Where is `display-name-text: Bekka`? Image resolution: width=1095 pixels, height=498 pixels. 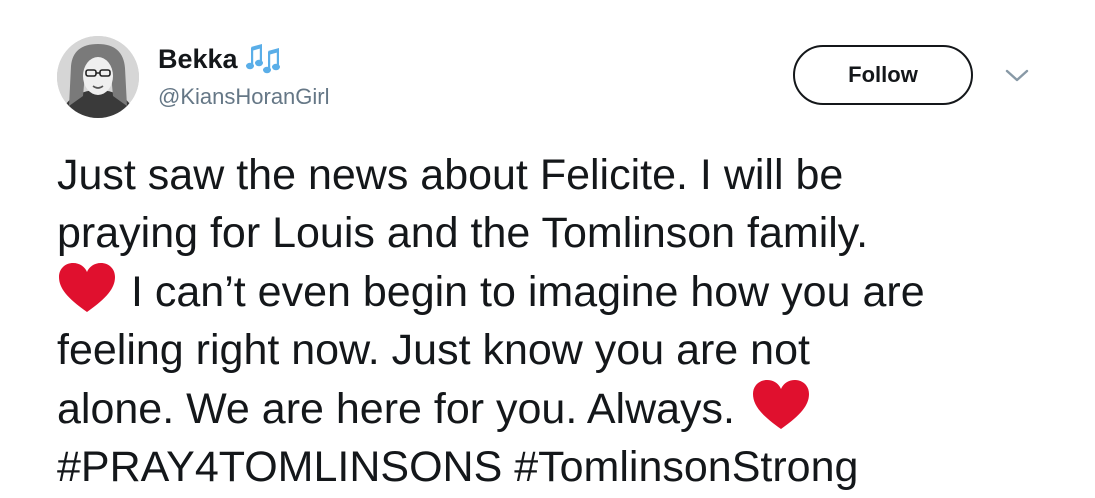
display-name-text: Bekka is located at coordinates (198, 58).